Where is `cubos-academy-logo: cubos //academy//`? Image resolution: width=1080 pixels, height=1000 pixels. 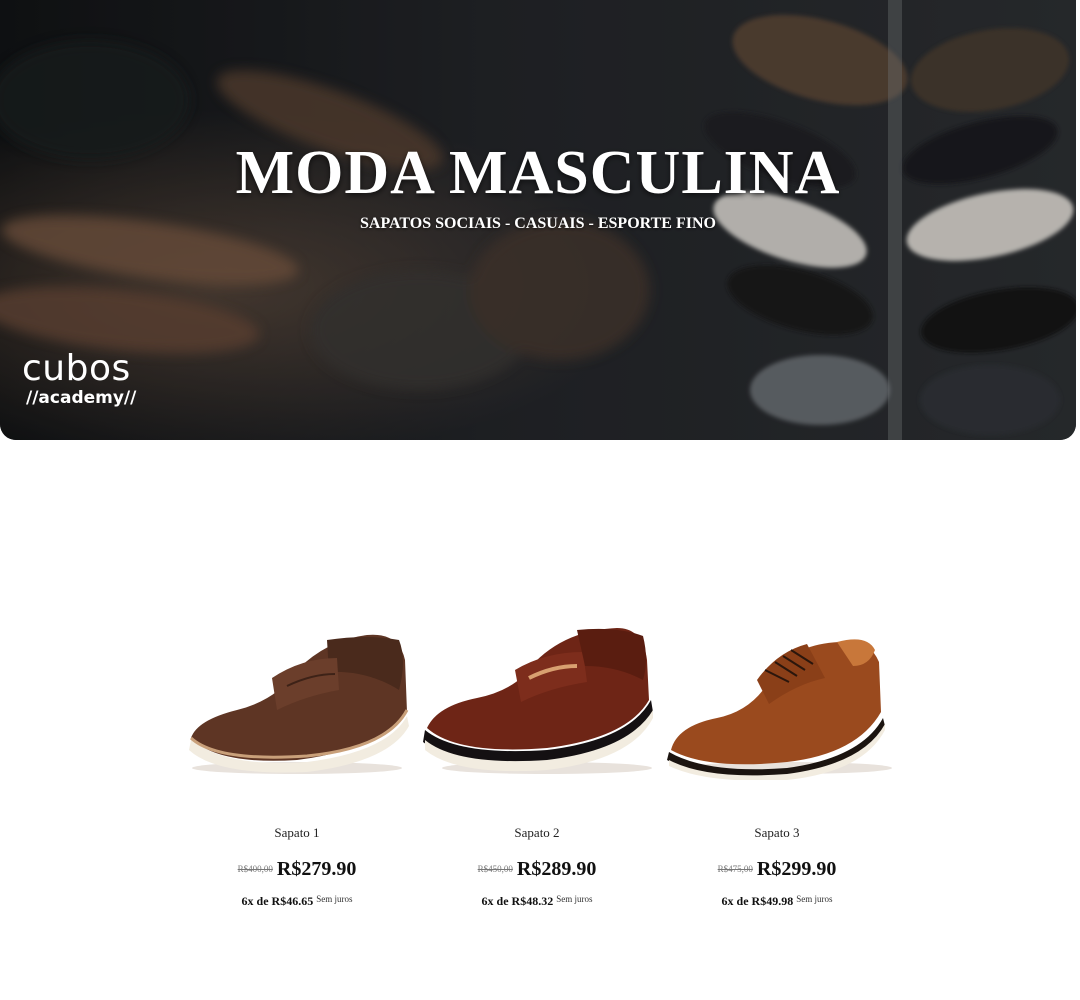 cubos-academy-logo: cubos //academy// is located at coordinates (82, 378).